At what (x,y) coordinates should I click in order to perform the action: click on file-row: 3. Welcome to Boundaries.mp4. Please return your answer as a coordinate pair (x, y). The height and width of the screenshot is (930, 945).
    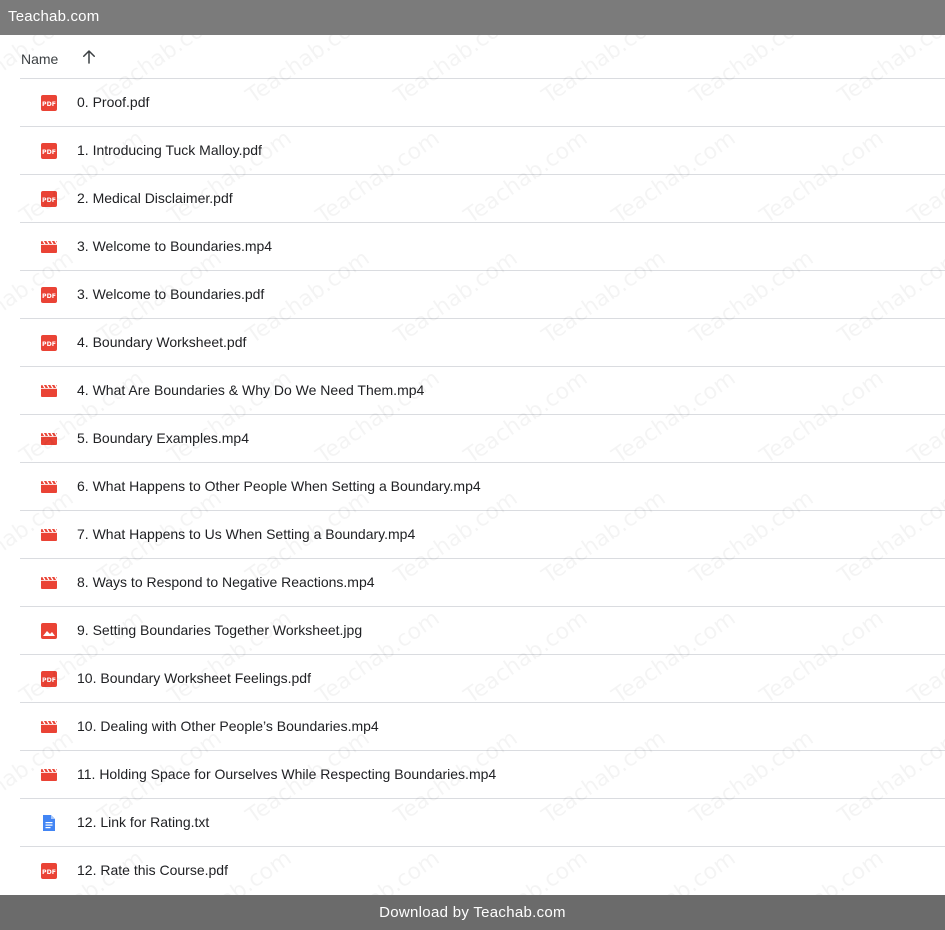
    Looking at the image, I should click on (482, 247).